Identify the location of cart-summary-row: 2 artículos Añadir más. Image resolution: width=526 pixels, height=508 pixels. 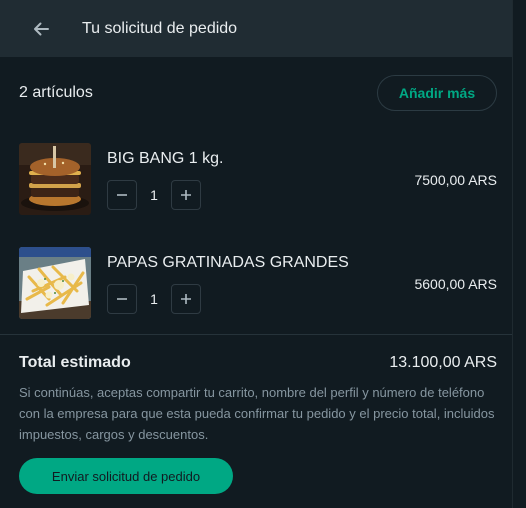
(258, 93).